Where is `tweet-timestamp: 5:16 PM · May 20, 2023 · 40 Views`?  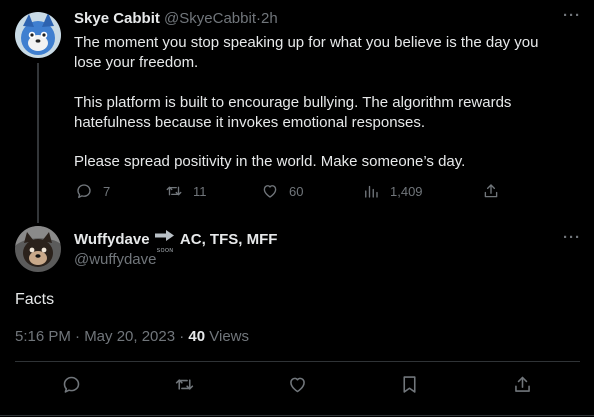
tweet-timestamp: 5:16 PM · May 20, 2023 · 40 Views is located at coordinates (132, 336).